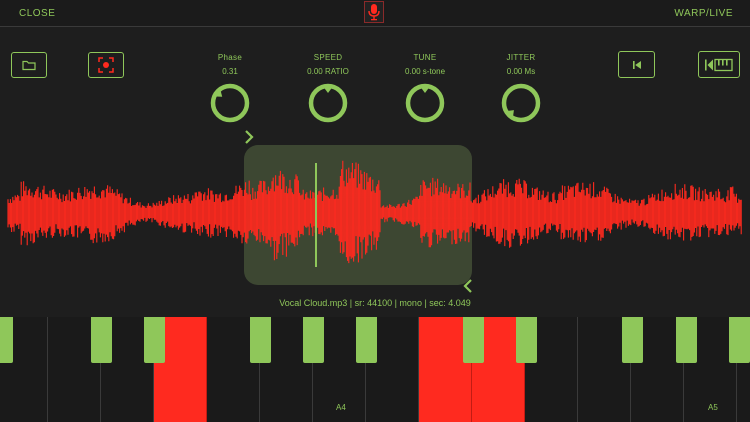 The width and height of the screenshot is (750, 422). Describe the element at coordinates (316, 215) in the screenshot. I see `playhead` at that location.